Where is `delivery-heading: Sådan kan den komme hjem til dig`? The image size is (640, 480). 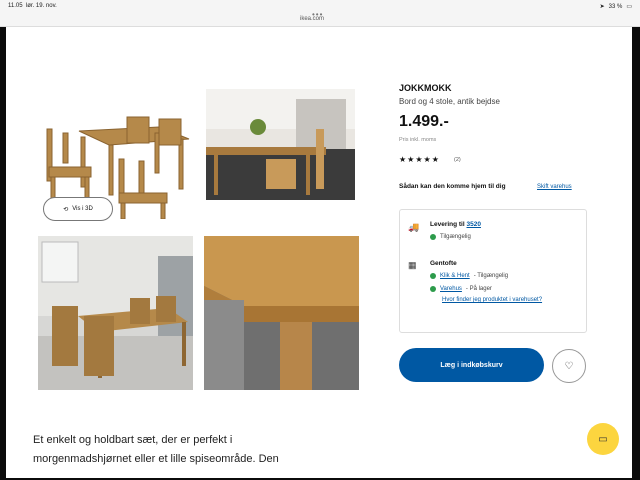 delivery-heading: Sådan kan den komme hjem til dig is located at coordinates (452, 186).